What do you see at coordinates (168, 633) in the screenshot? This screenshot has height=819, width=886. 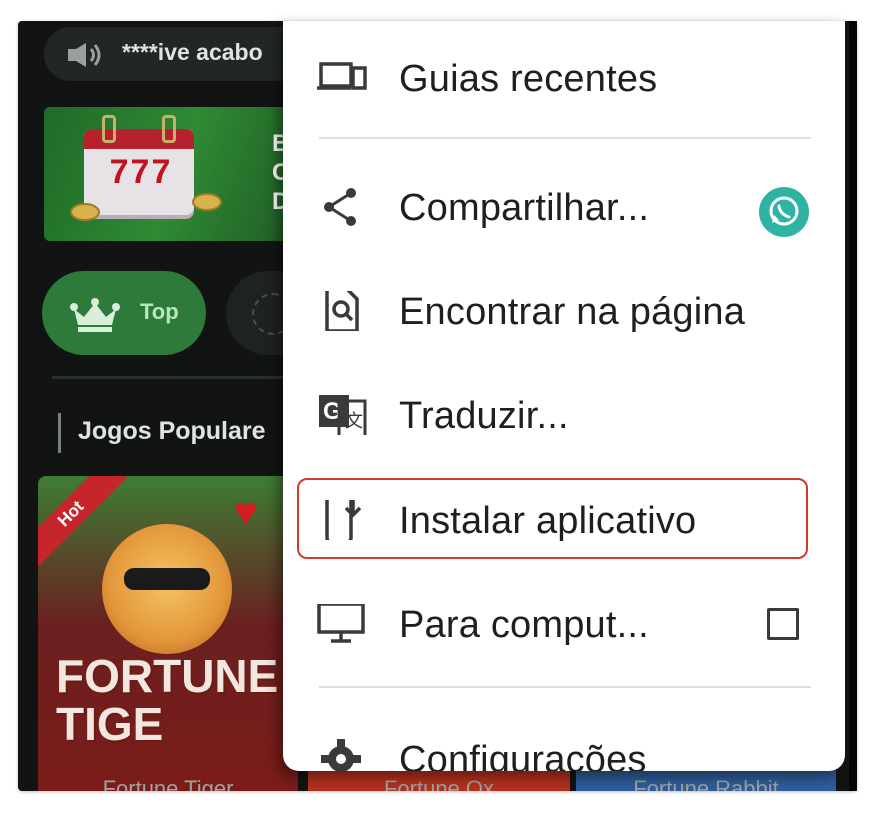 I see `game-card-fortune-tiger: Hot ♥ FORTUNE TIGE Fortune Tiger` at bounding box center [168, 633].